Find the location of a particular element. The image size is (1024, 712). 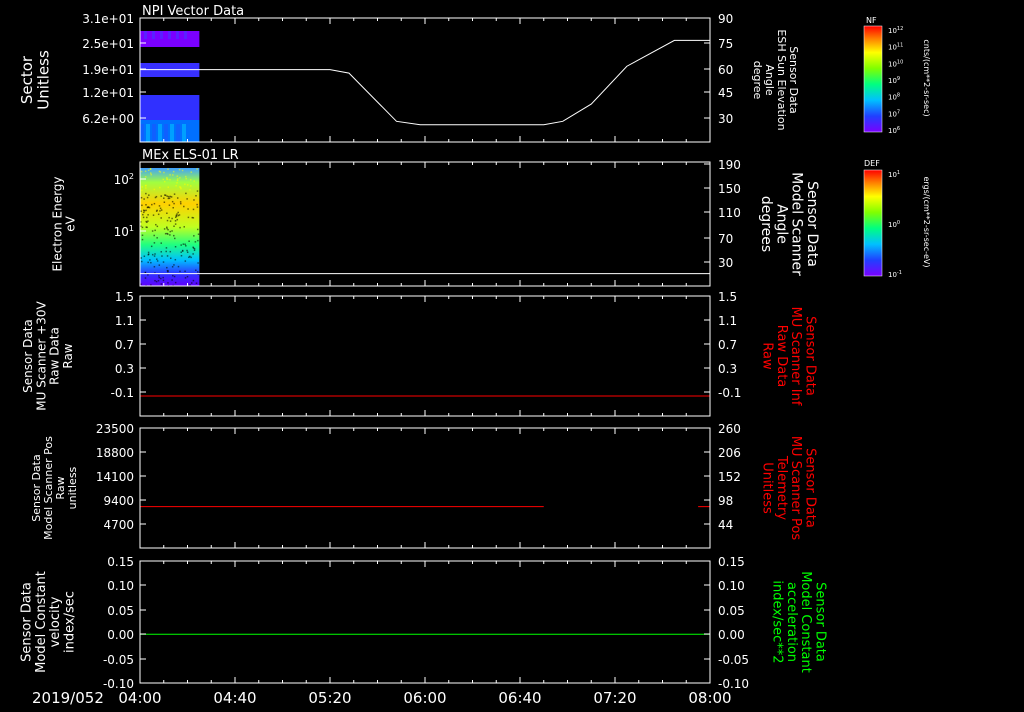

right-y-tick-label: 0.15 is located at coordinates (731, 562).